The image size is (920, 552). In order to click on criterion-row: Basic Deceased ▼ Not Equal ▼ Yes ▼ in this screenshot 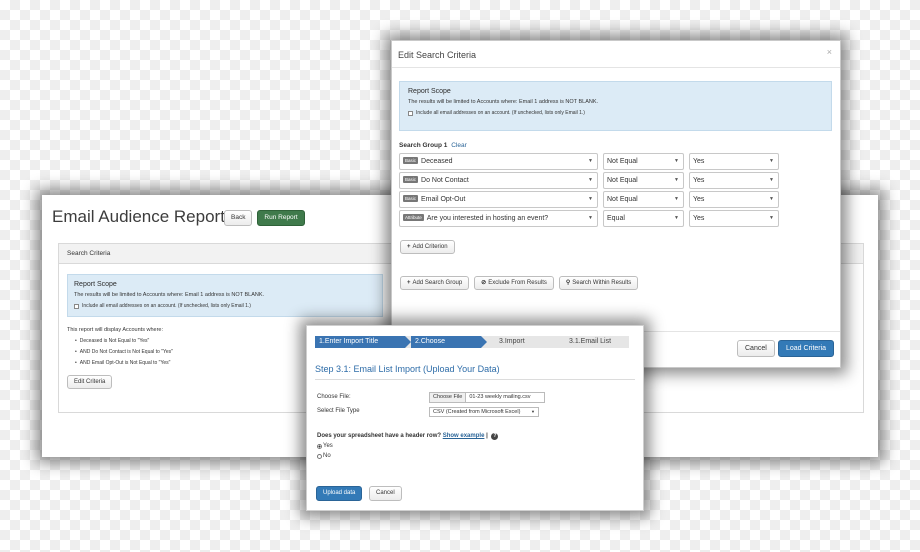, I will do `click(589, 161)`.